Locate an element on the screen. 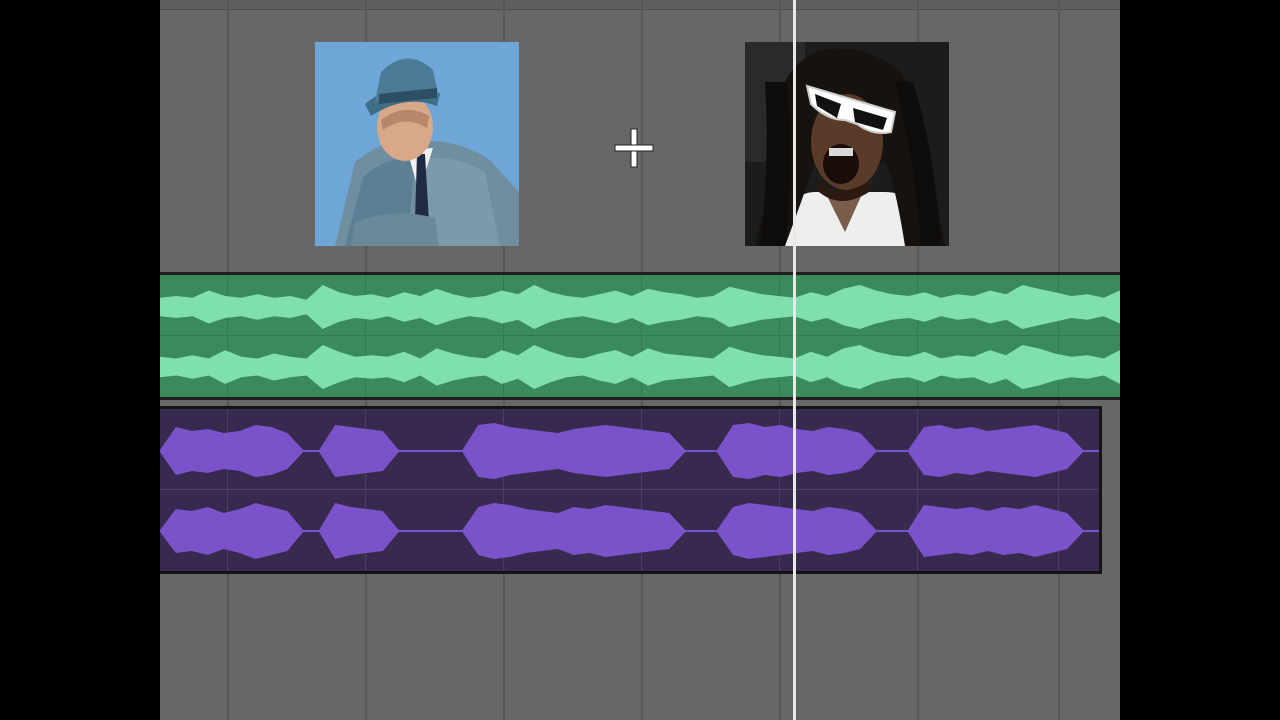 Image resolution: width=1280 pixels, height=720 pixels. playhead-cursor is located at coordinates (794, 360).